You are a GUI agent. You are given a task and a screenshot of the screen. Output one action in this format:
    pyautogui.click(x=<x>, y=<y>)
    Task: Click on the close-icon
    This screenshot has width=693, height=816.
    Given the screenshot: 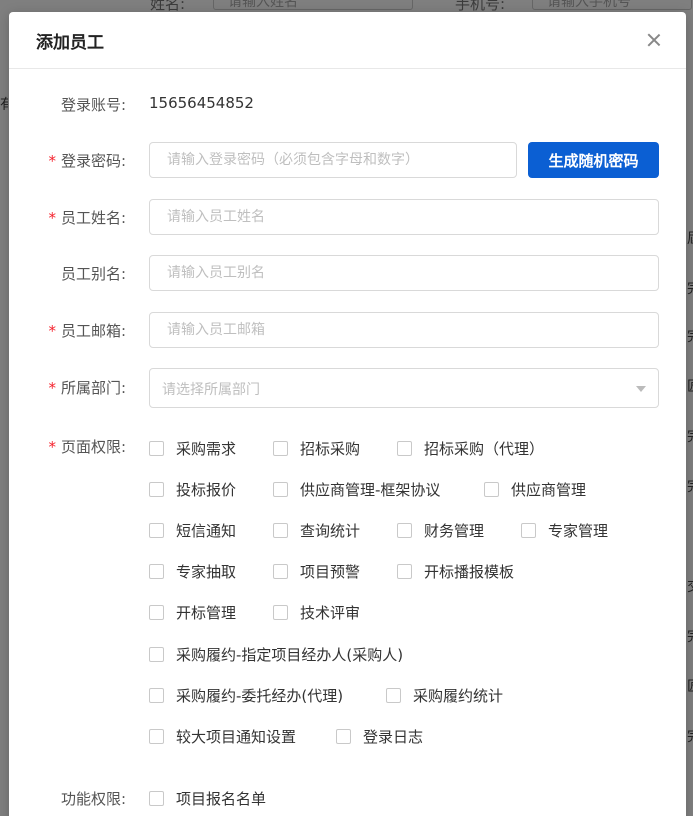 What is the action you would take?
    pyautogui.click(x=654, y=40)
    